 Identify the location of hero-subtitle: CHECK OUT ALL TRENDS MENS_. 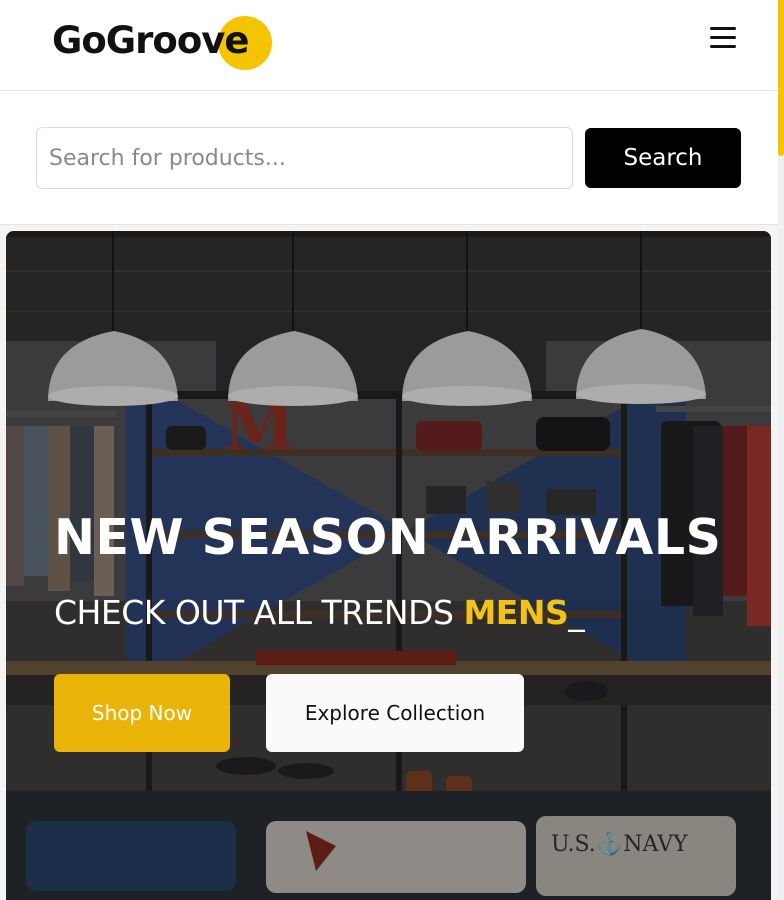
(404, 612).